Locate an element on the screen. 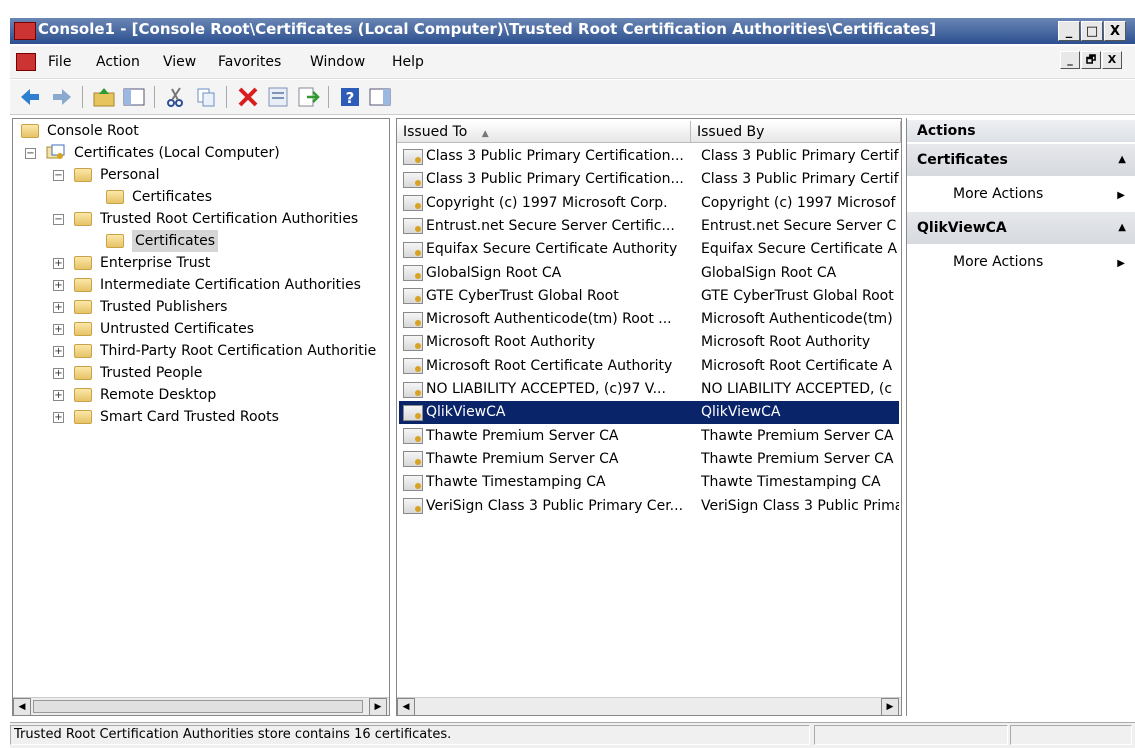 This screenshot has height=748, width=1135. action-group-certificates: Certificates ▲ is located at coordinates (1021, 160).